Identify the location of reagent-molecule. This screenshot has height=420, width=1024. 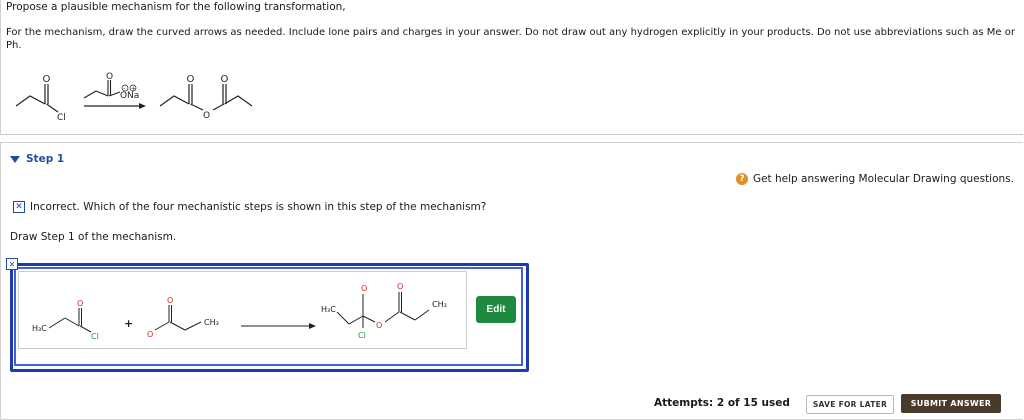
(102, 89).